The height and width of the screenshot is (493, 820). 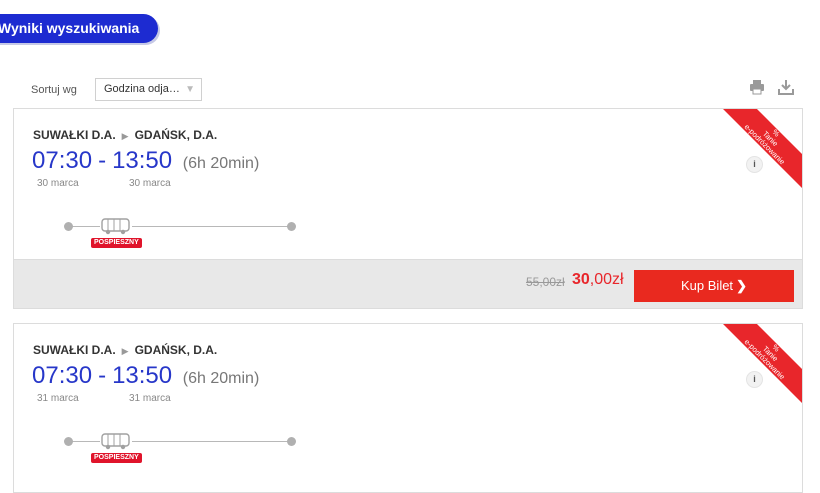 I want to click on sort-select: Godzina odja… ▼, so click(x=148, y=89).